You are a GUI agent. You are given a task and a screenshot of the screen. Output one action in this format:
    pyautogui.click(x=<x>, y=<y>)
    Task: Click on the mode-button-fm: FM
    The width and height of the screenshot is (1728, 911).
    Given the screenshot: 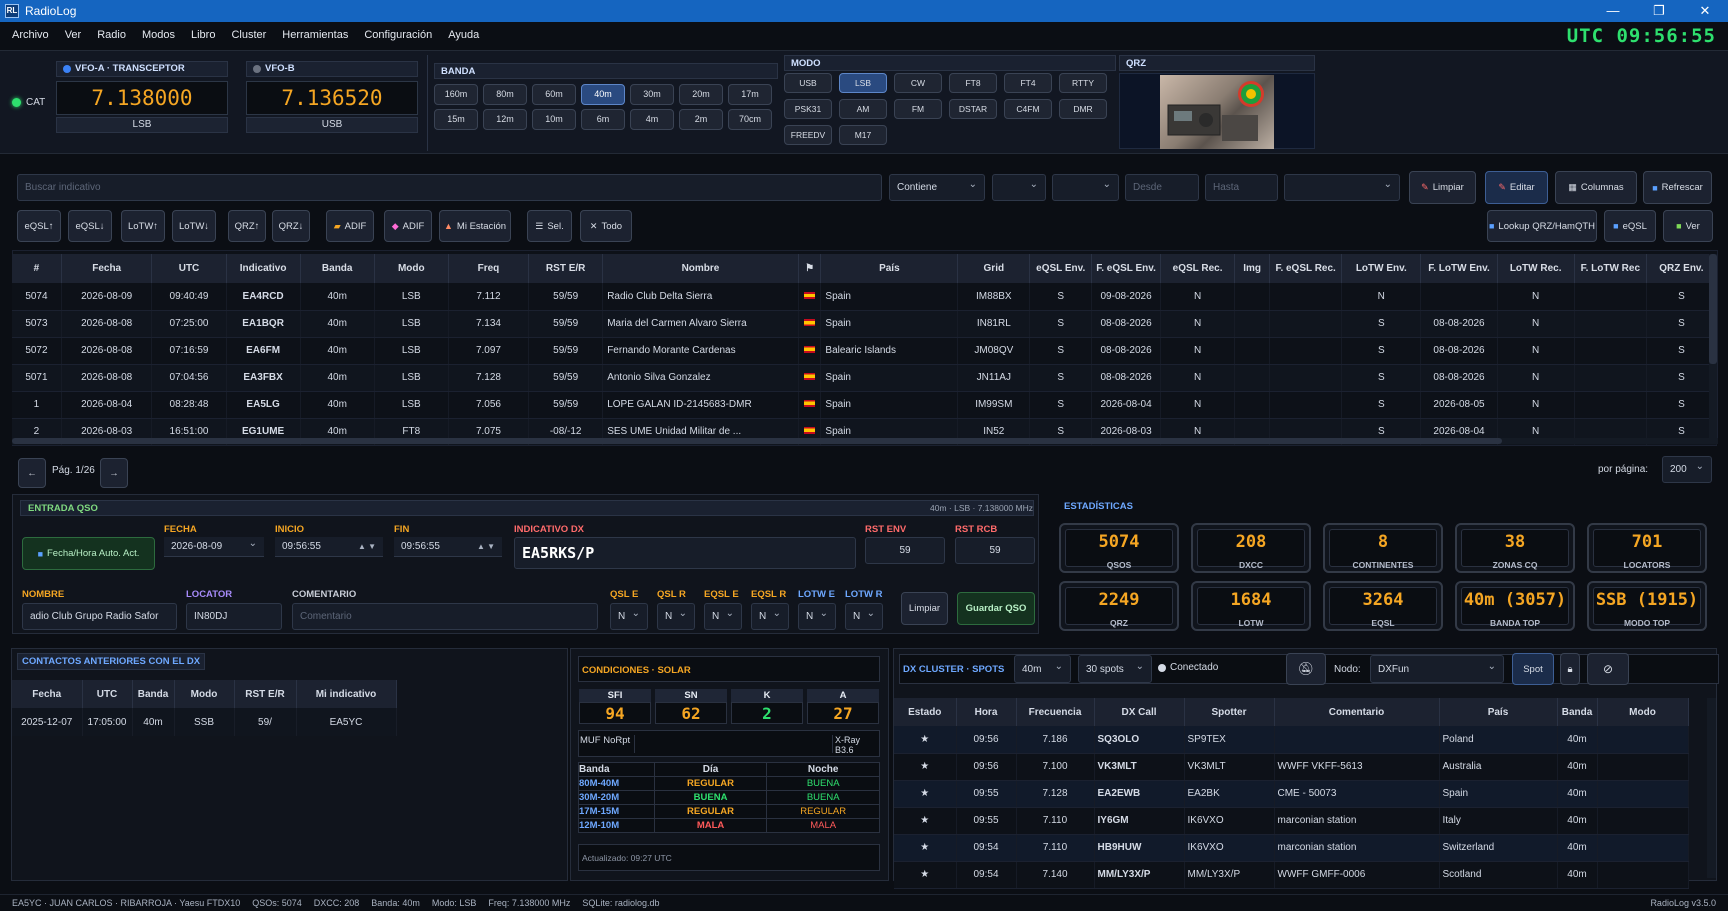 What is the action you would take?
    pyautogui.click(x=918, y=109)
    